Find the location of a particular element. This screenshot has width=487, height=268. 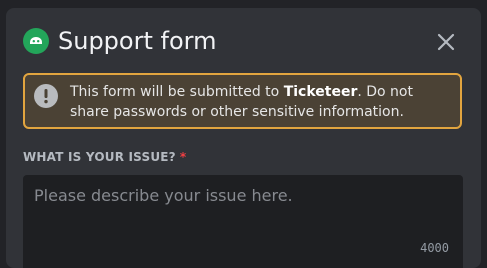

notice-app-name: Ticketeer is located at coordinates (320, 92).